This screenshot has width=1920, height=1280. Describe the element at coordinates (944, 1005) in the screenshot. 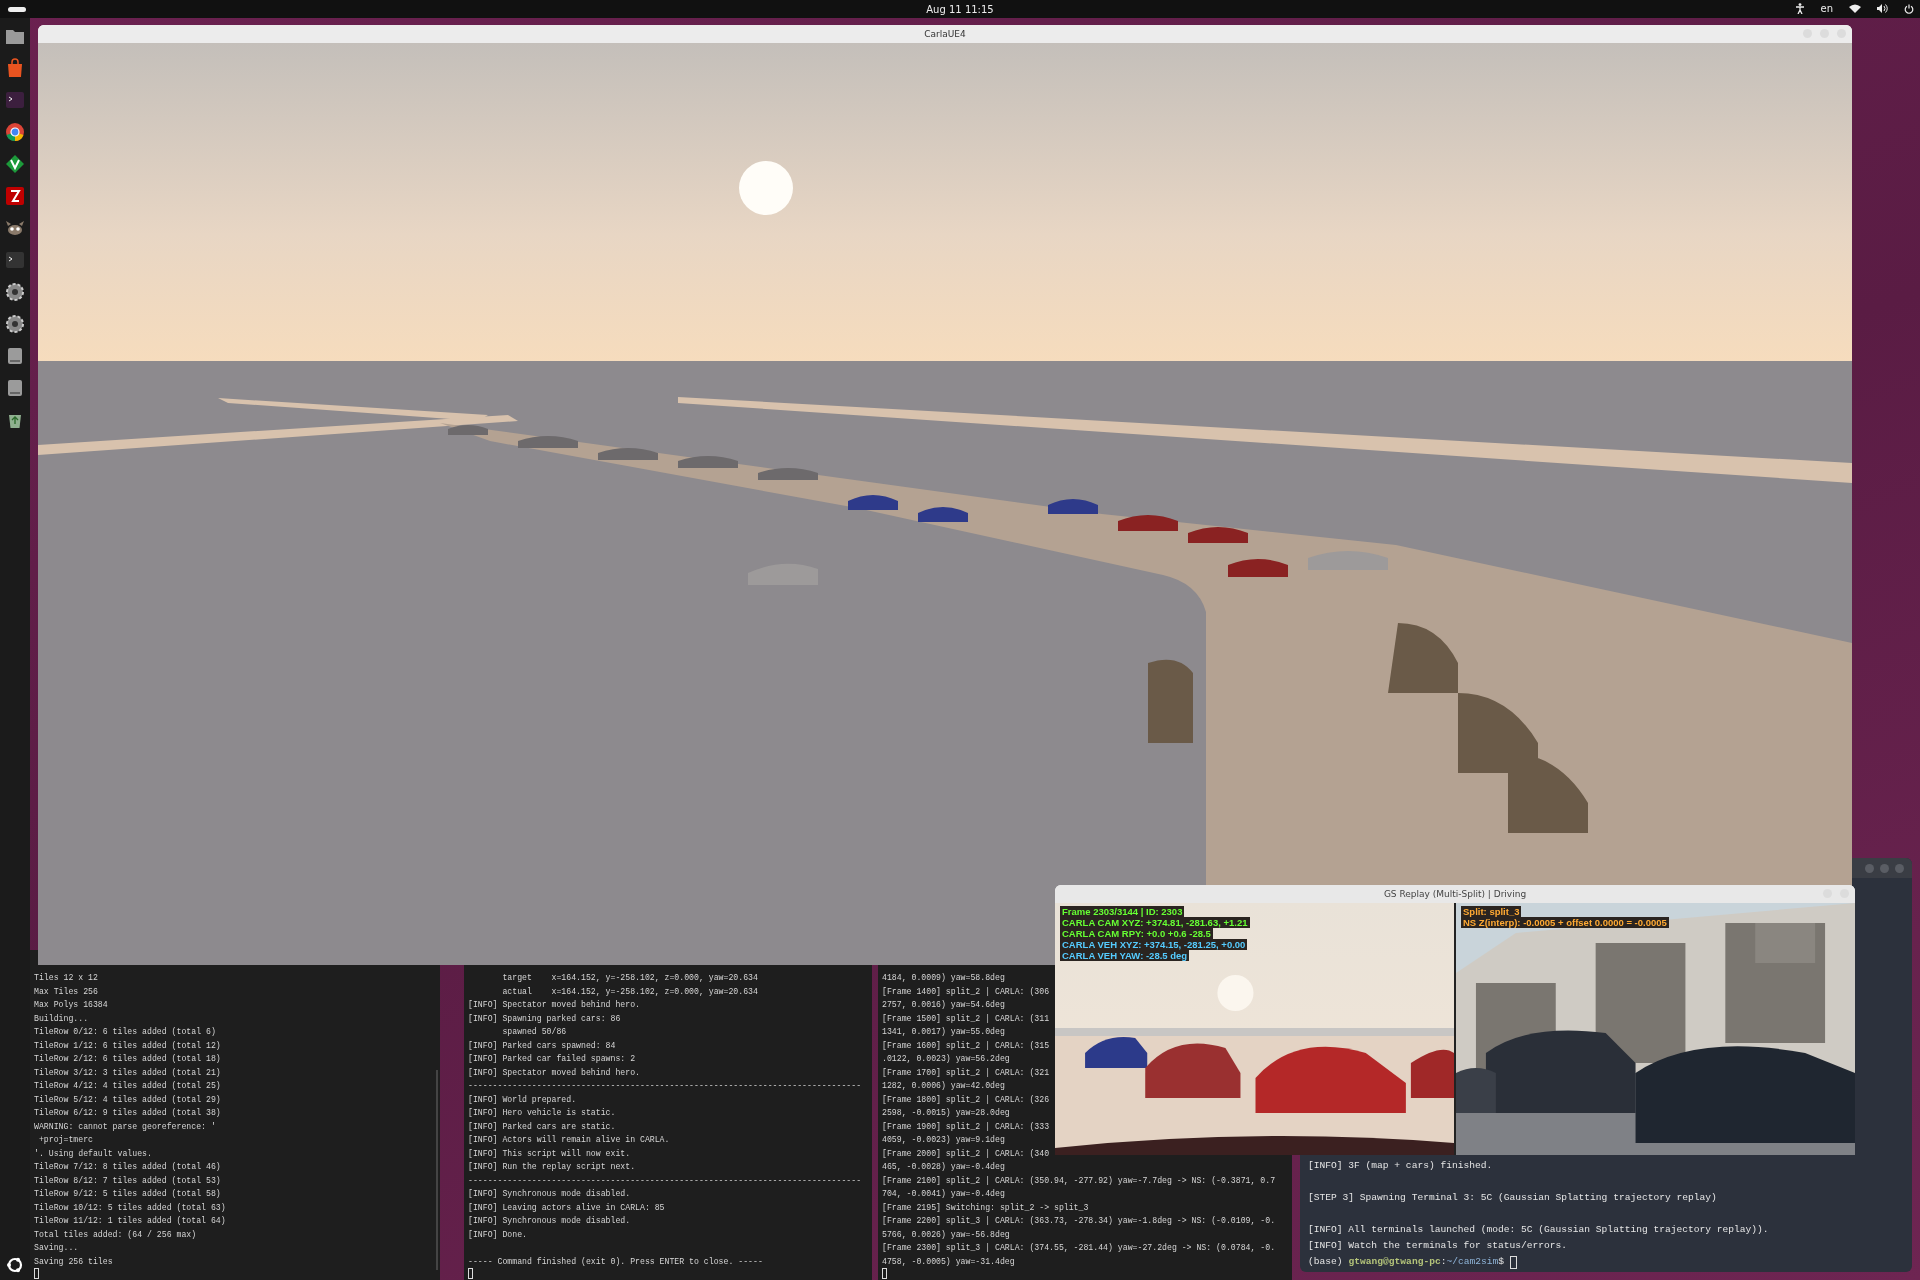

I see `terminal-line: 2757, 0.0016) yaw=54.6deg` at that location.